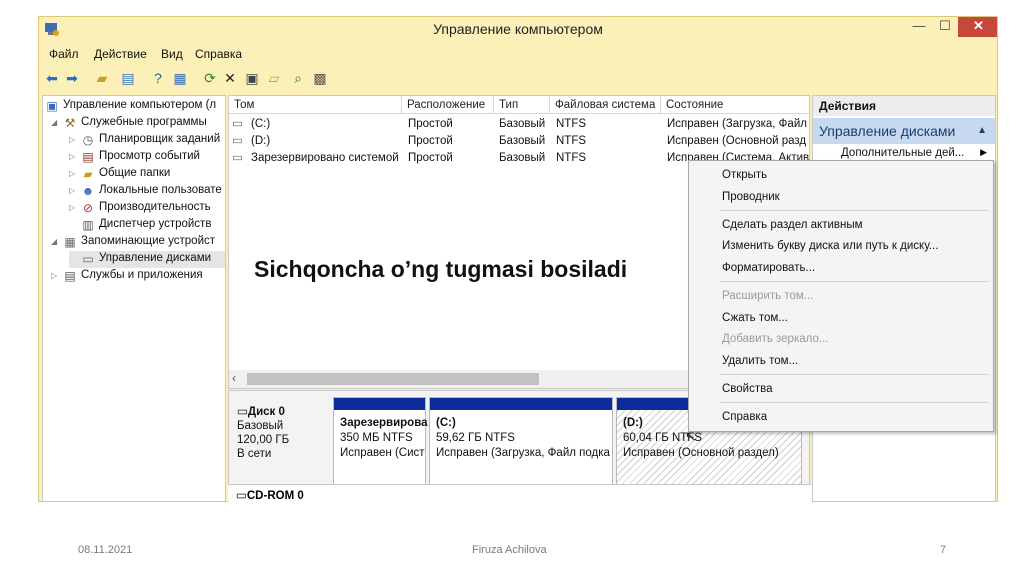 The width and height of the screenshot is (1024, 576). Describe the element at coordinates (315, 105) in the screenshot. I see `column-header-volume: Том` at that location.